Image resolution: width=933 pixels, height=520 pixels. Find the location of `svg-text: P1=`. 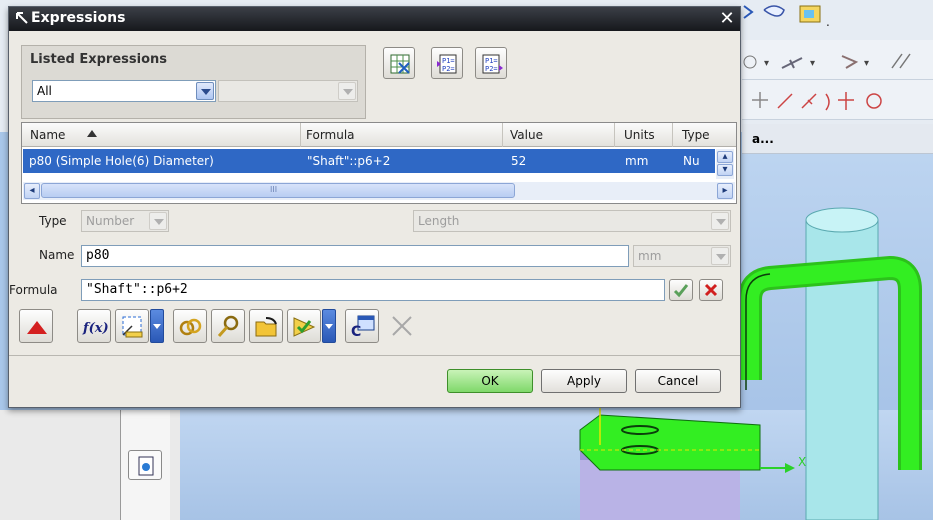

svg-text: P1= is located at coordinates (448, 61).